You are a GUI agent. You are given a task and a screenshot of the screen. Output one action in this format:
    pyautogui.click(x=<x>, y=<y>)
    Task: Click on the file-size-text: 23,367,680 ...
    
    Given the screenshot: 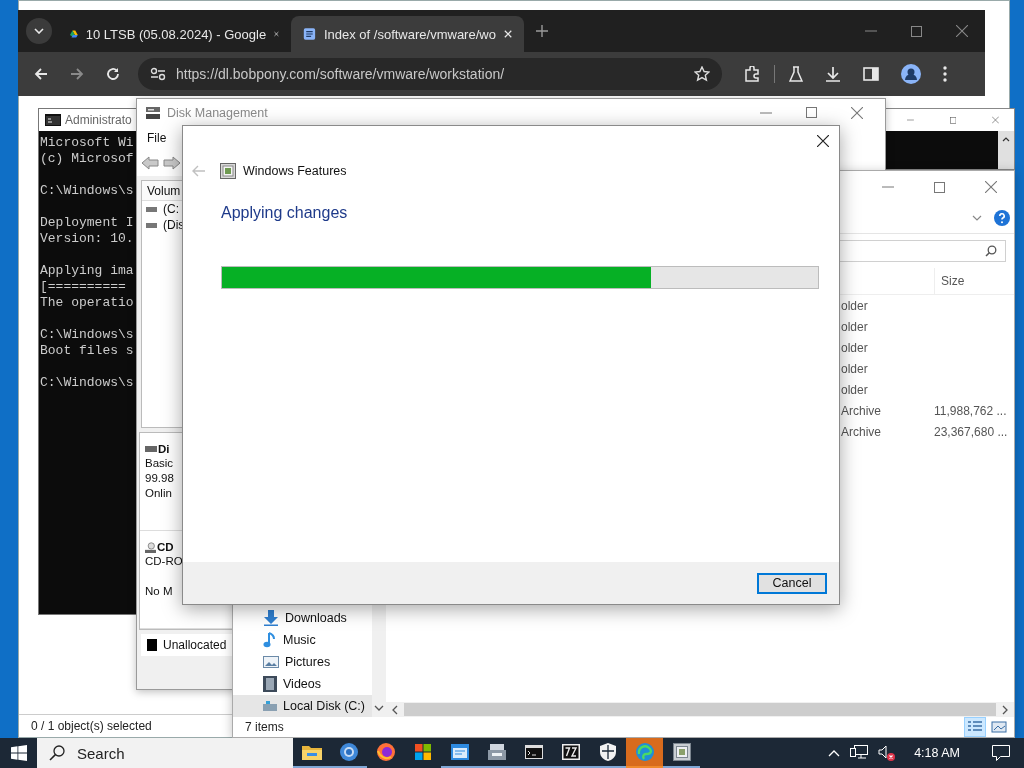 What is the action you would take?
    pyautogui.click(x=971, y=431)
    